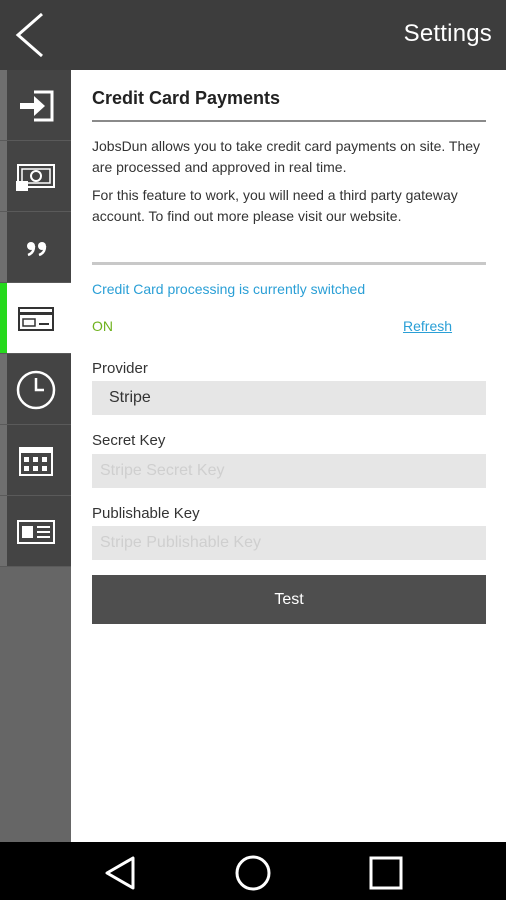  I want to click on sidebar-item-time, so click(35, 389).